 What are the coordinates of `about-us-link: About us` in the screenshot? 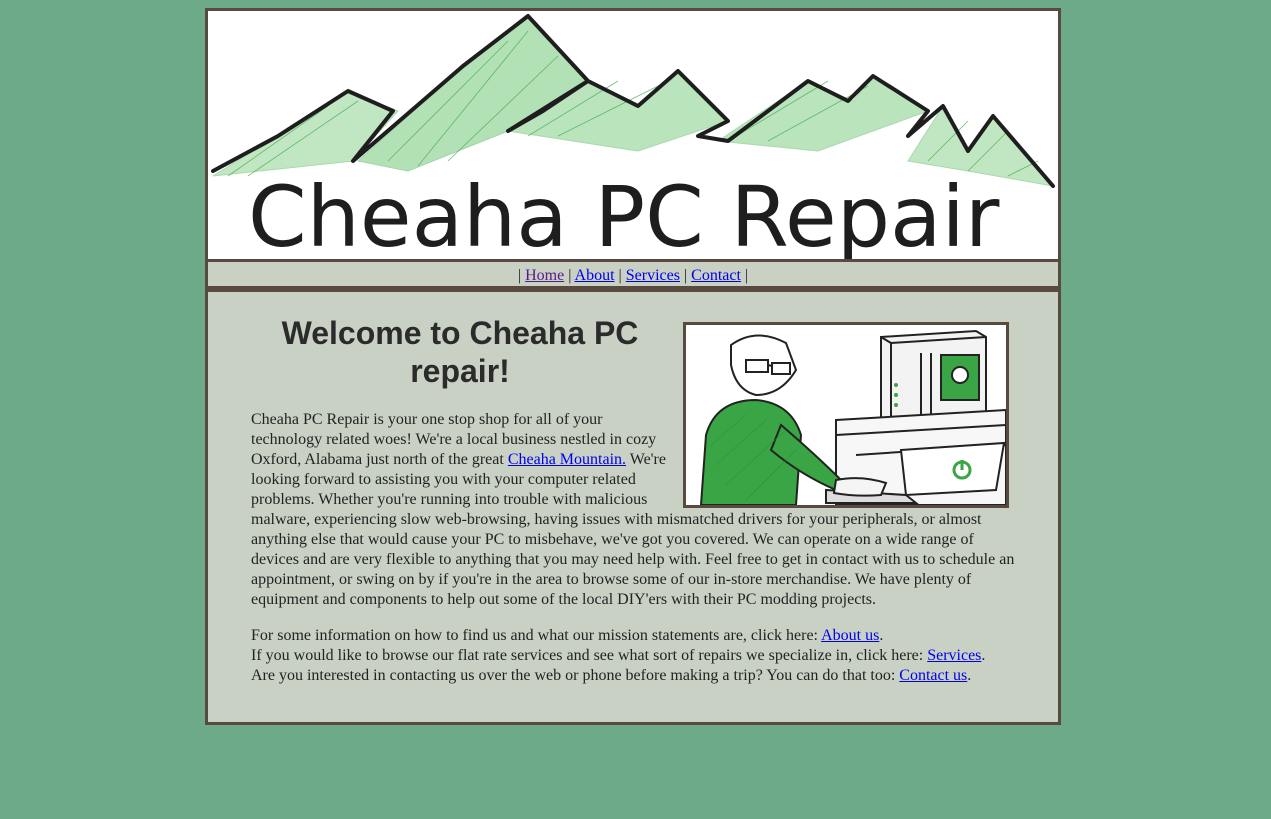 It's located at (850, 635).